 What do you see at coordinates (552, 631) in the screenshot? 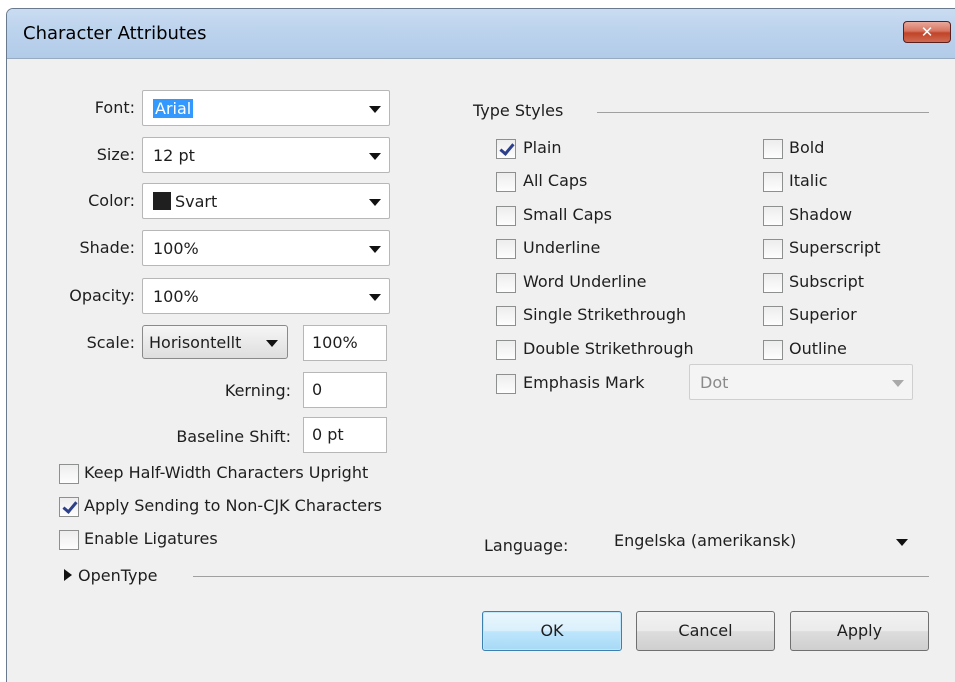
I see `ok-button: OK` at bounding box center [552, 631].